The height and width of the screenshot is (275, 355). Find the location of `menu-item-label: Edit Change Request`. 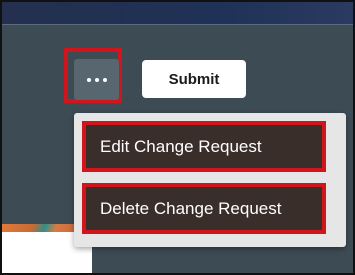

menu-item-label: Edit Change Request is located at coordinates (181, 146).